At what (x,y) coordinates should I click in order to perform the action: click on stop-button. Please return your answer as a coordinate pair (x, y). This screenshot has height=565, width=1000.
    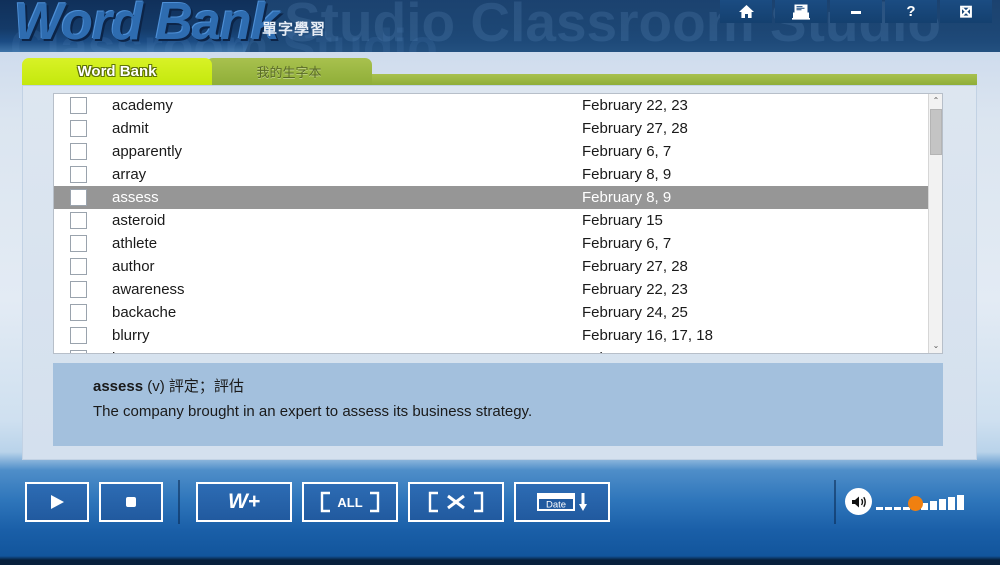
    Looking at the image, I should click on (131, 502).